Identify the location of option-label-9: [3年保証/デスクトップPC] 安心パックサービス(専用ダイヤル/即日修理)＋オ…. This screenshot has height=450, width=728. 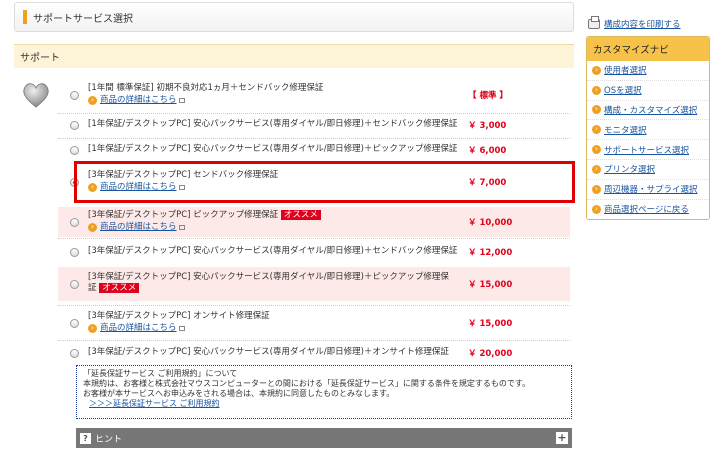
(268, 352).